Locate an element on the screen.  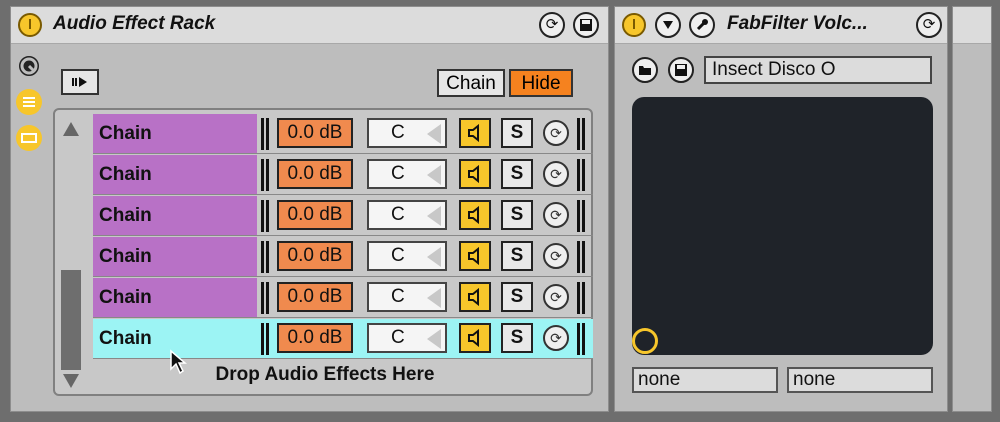
x-param-select: none is located at coordinates (705, 380).